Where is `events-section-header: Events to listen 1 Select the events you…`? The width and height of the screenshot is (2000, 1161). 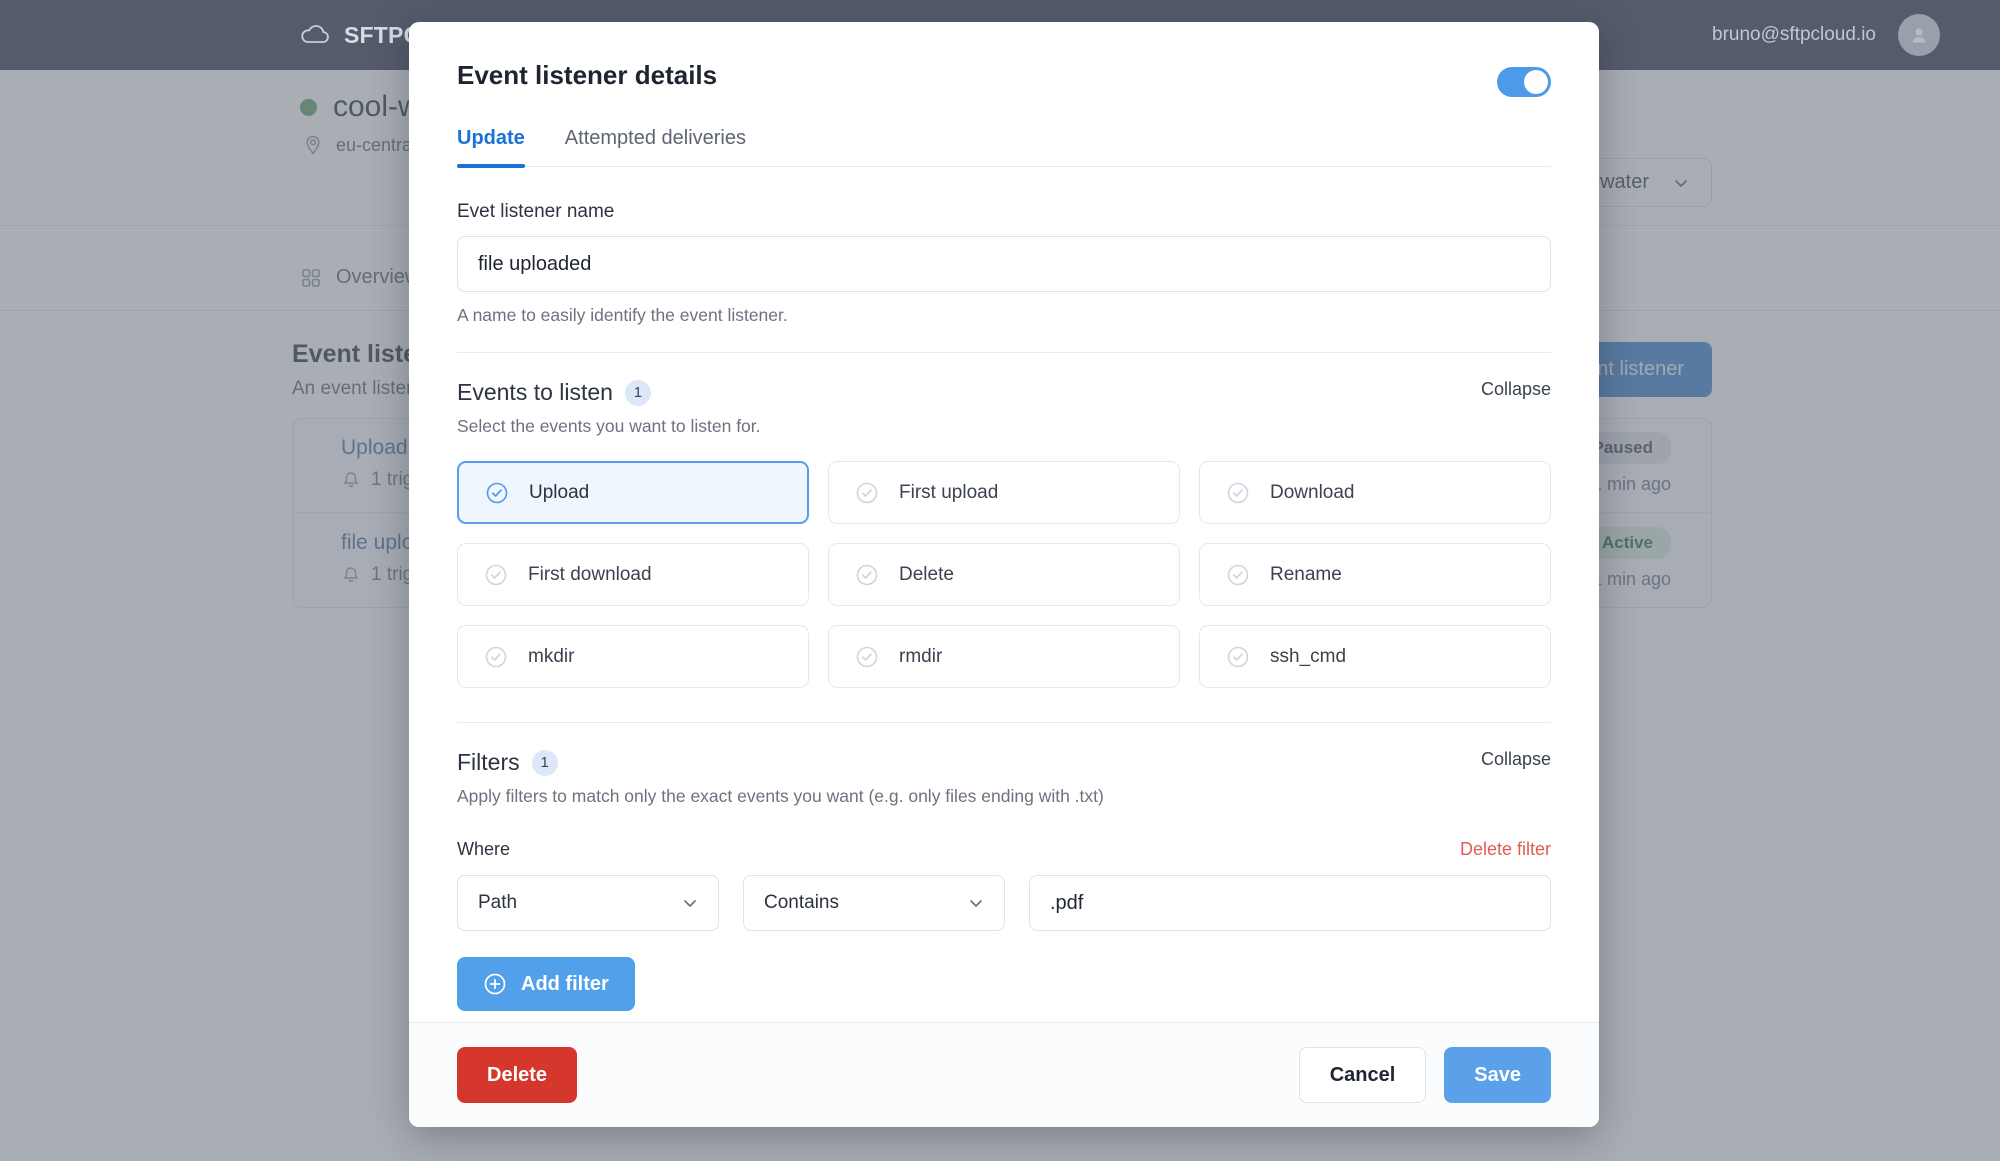 events-section-header: Events to listen 1 Select the events you… is located at coordinates (1004, 408).